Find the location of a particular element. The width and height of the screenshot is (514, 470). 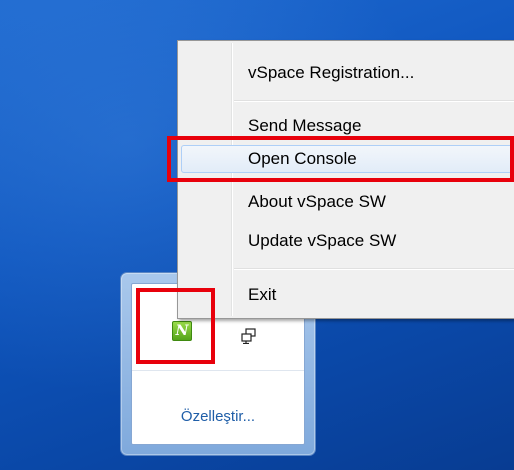

menu-item-exit: Exit is located at coordinates (347, 295).